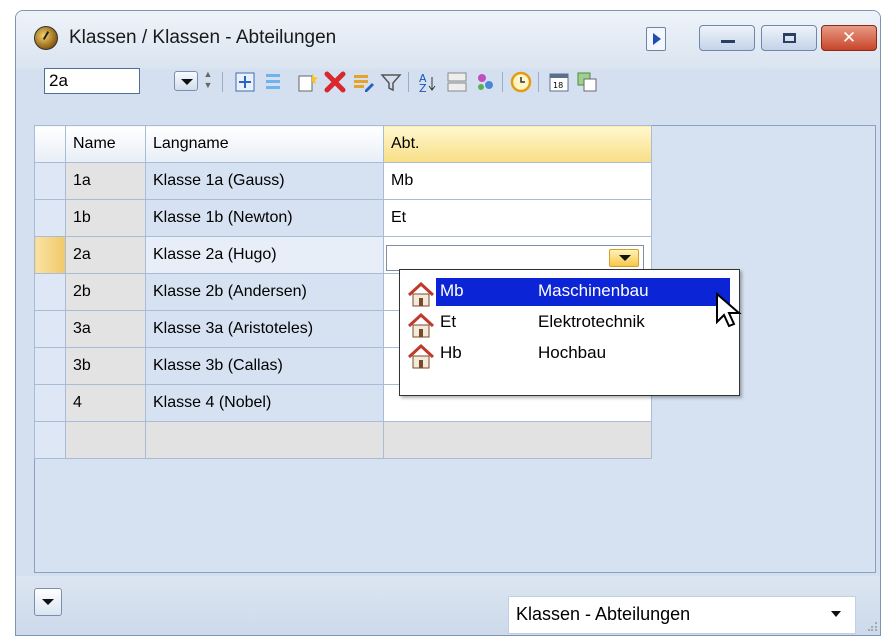 This screenshot has width=886, height=639. Describe the element at coordinates (587, 82) in the screenshot. I see `copy-icon` at that location.